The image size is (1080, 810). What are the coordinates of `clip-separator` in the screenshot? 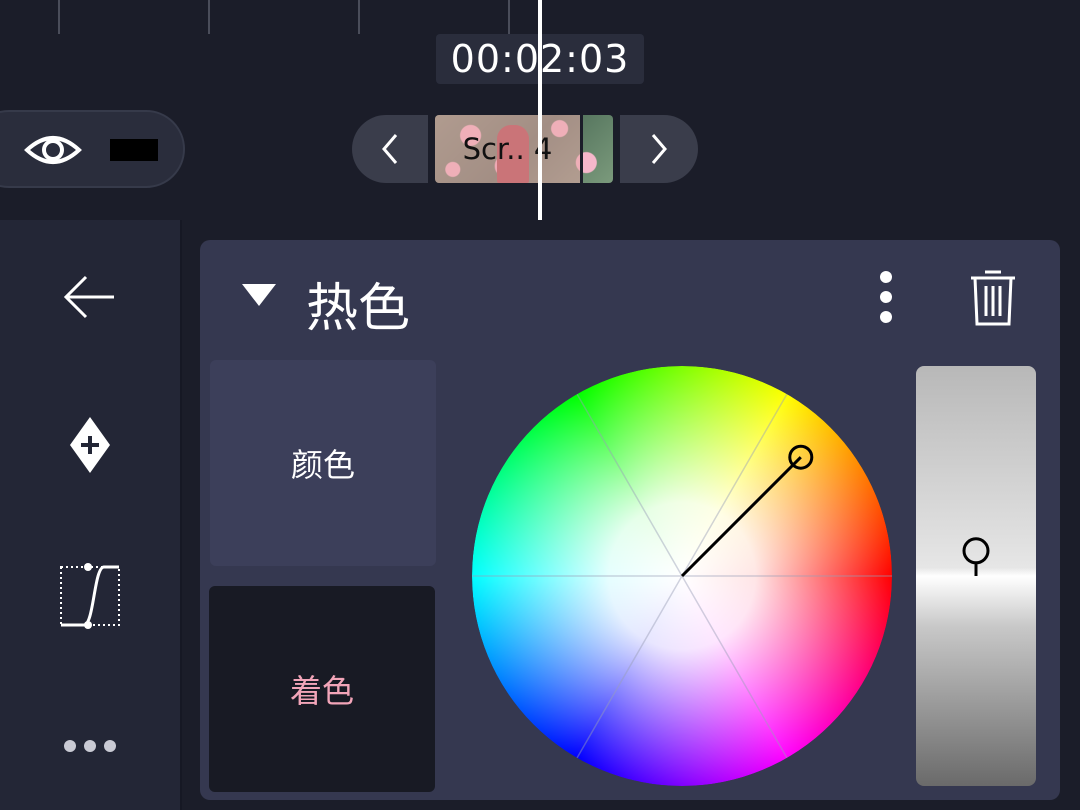 It's located at (581, 149).